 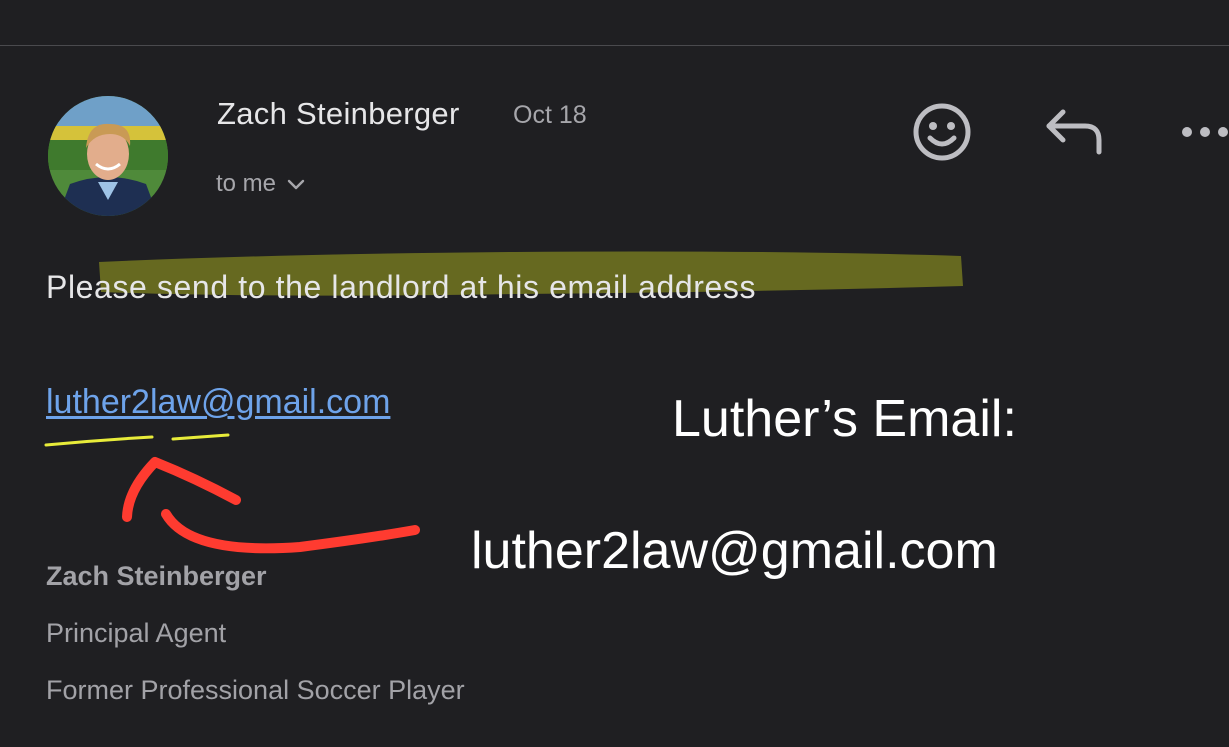 I want to click on emoji-reaction-button, so click(x=942, y=132).